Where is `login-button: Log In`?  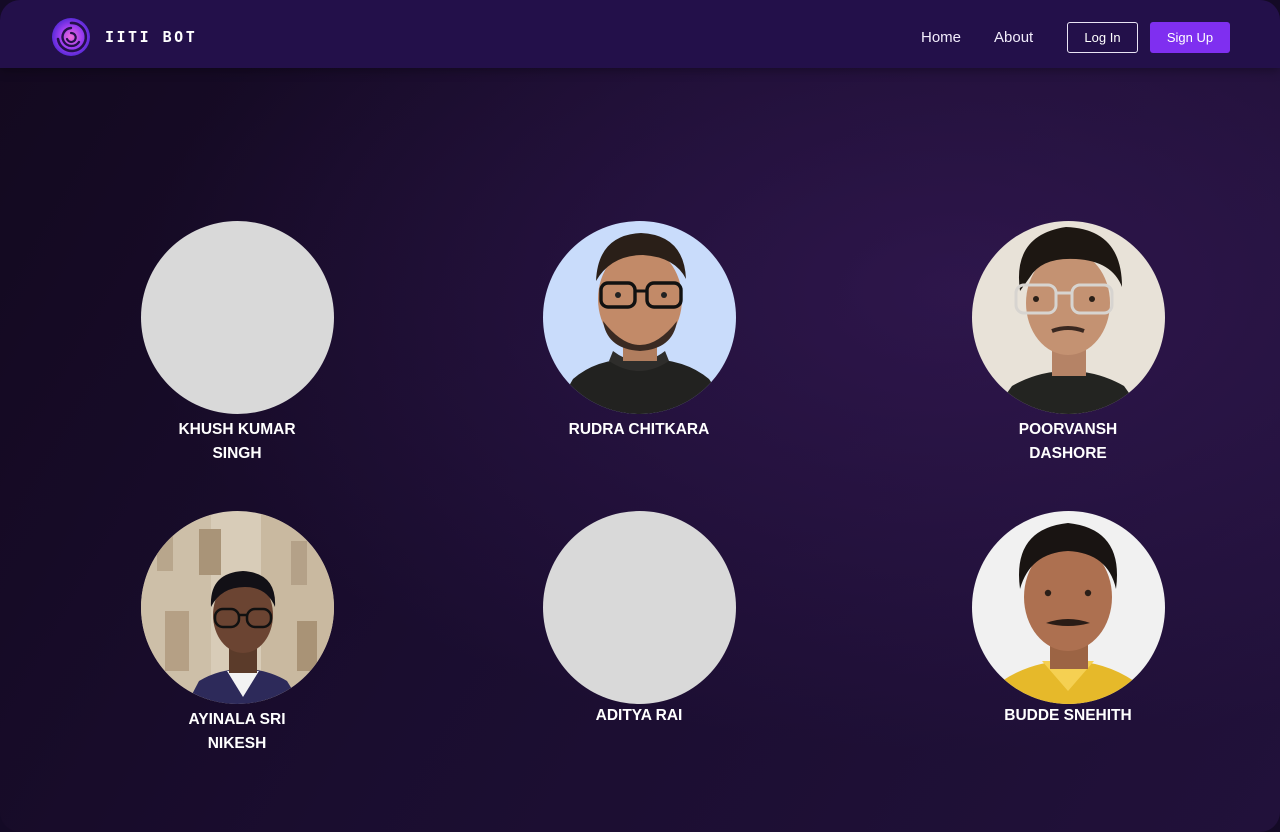
login-button: Log In is located at coordinates (1102, 37).